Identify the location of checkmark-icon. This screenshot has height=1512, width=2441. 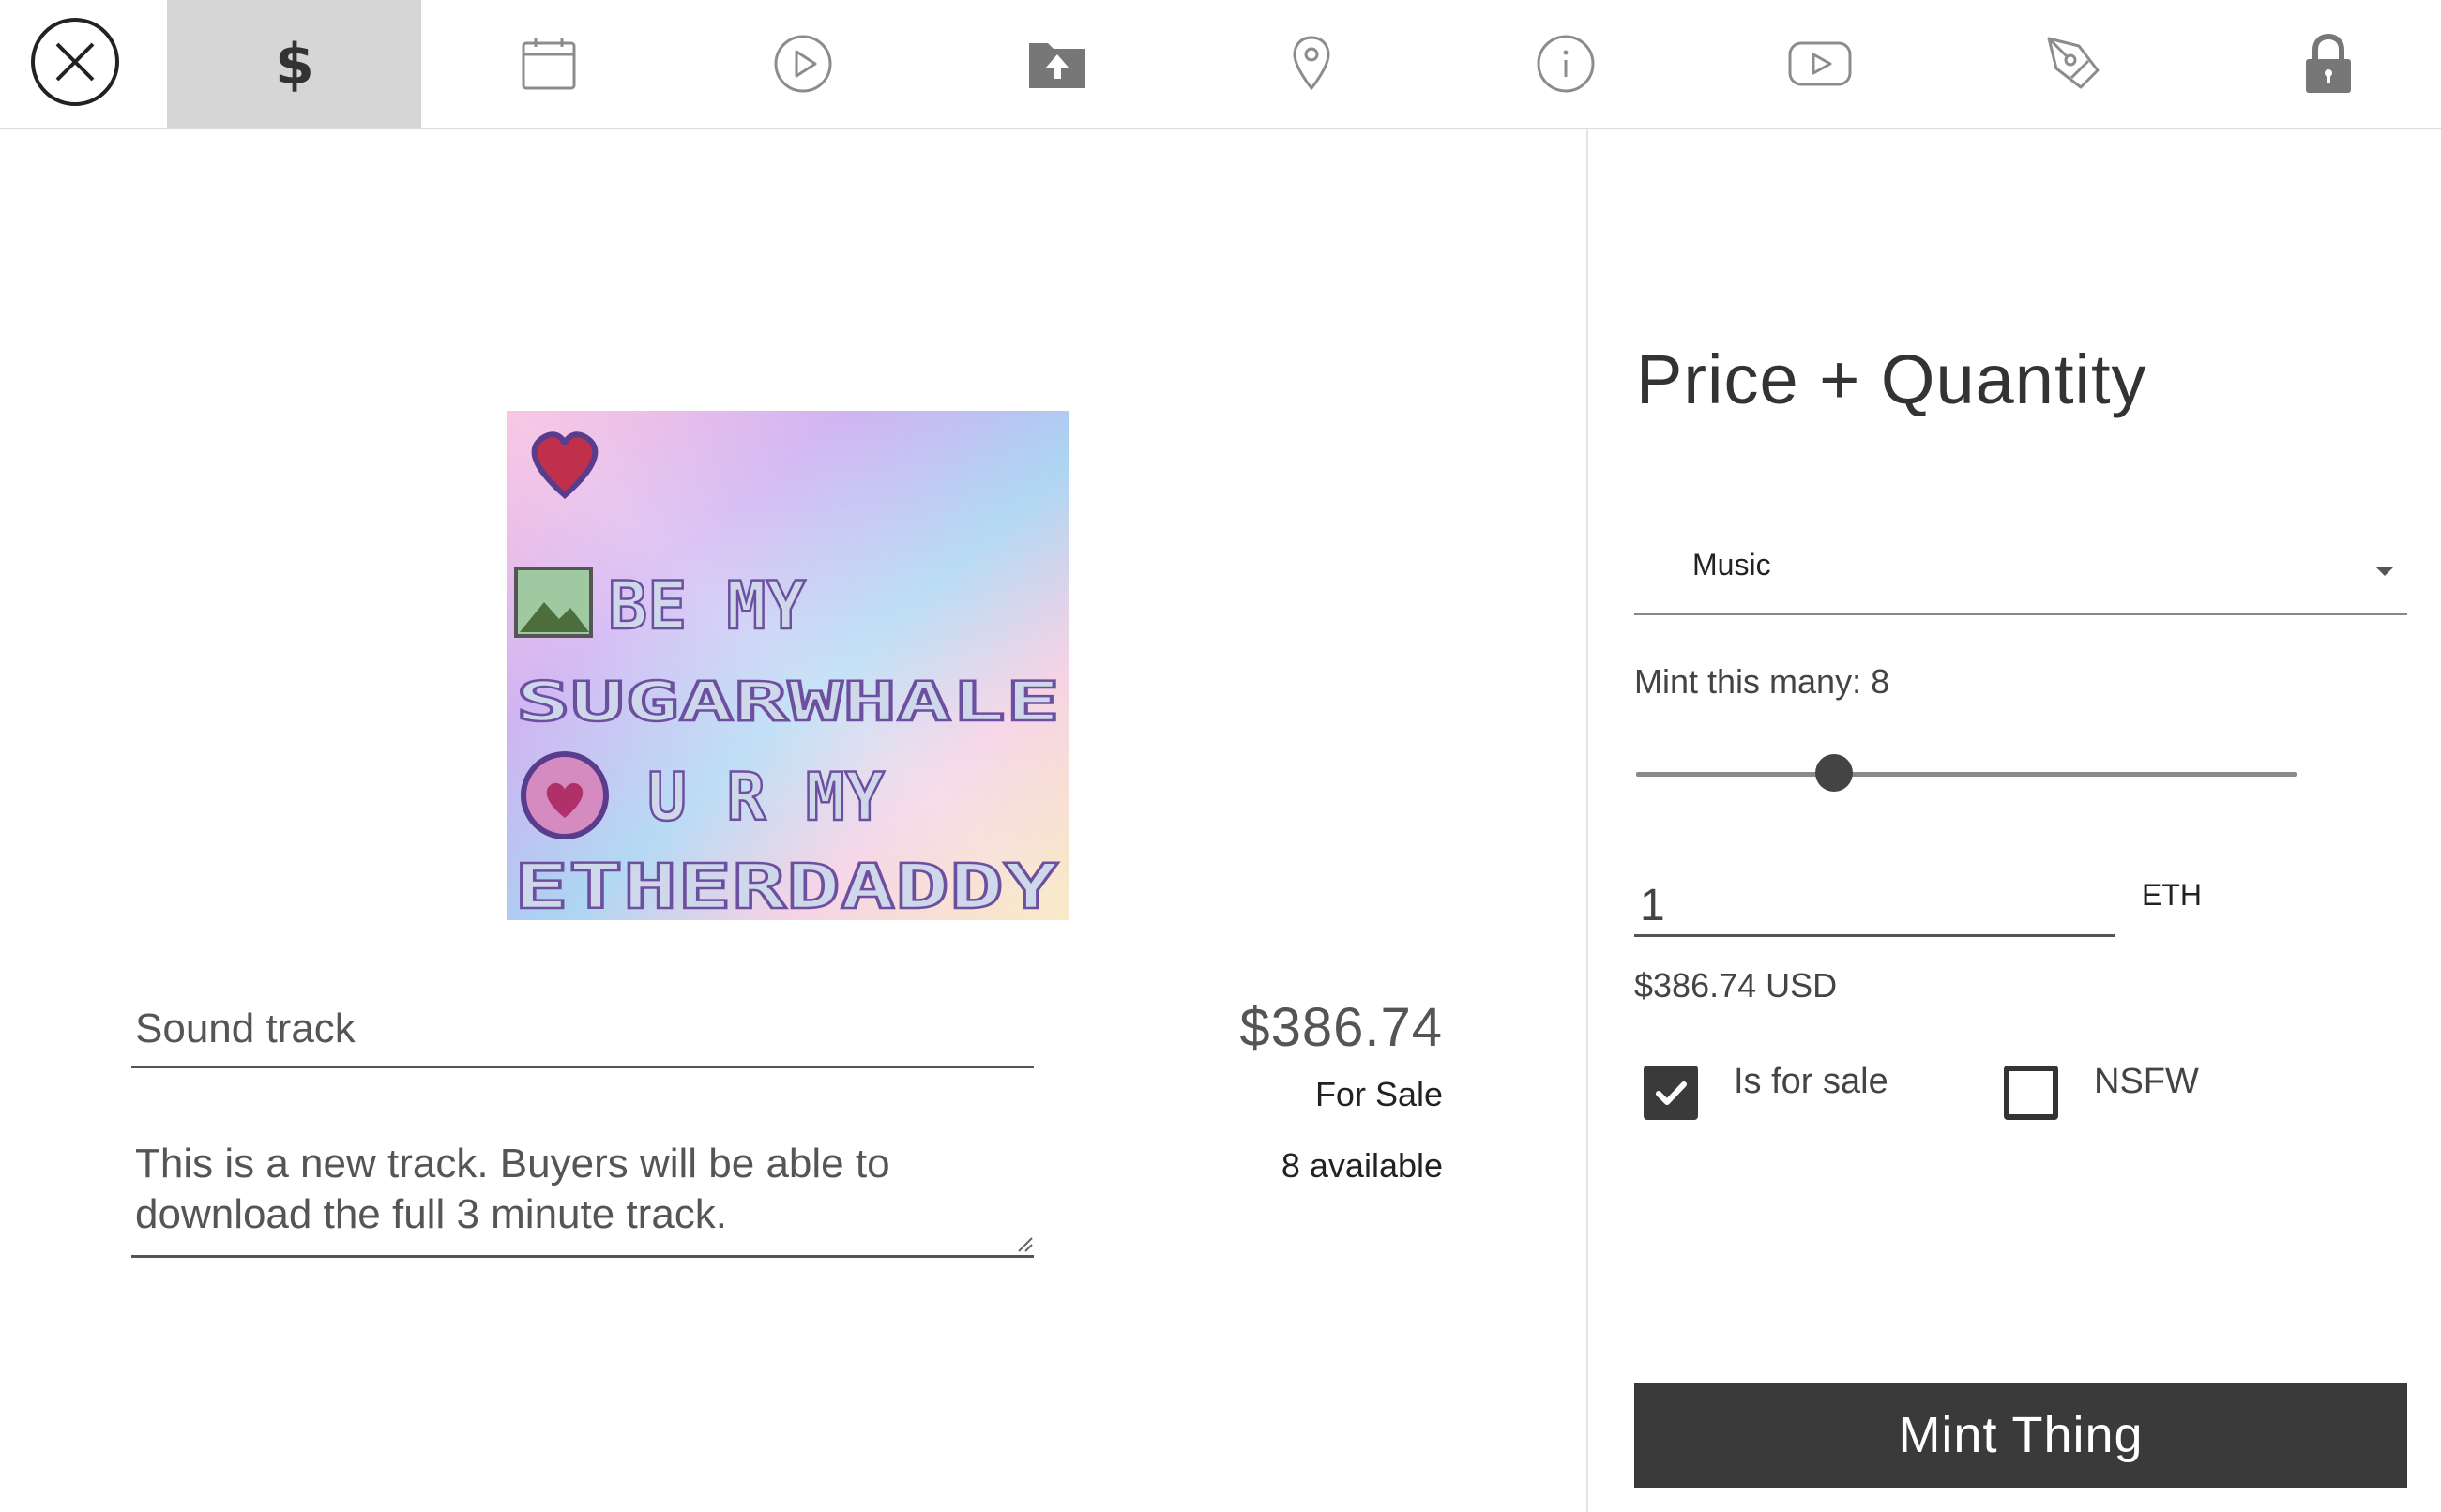
(1671, 1093).